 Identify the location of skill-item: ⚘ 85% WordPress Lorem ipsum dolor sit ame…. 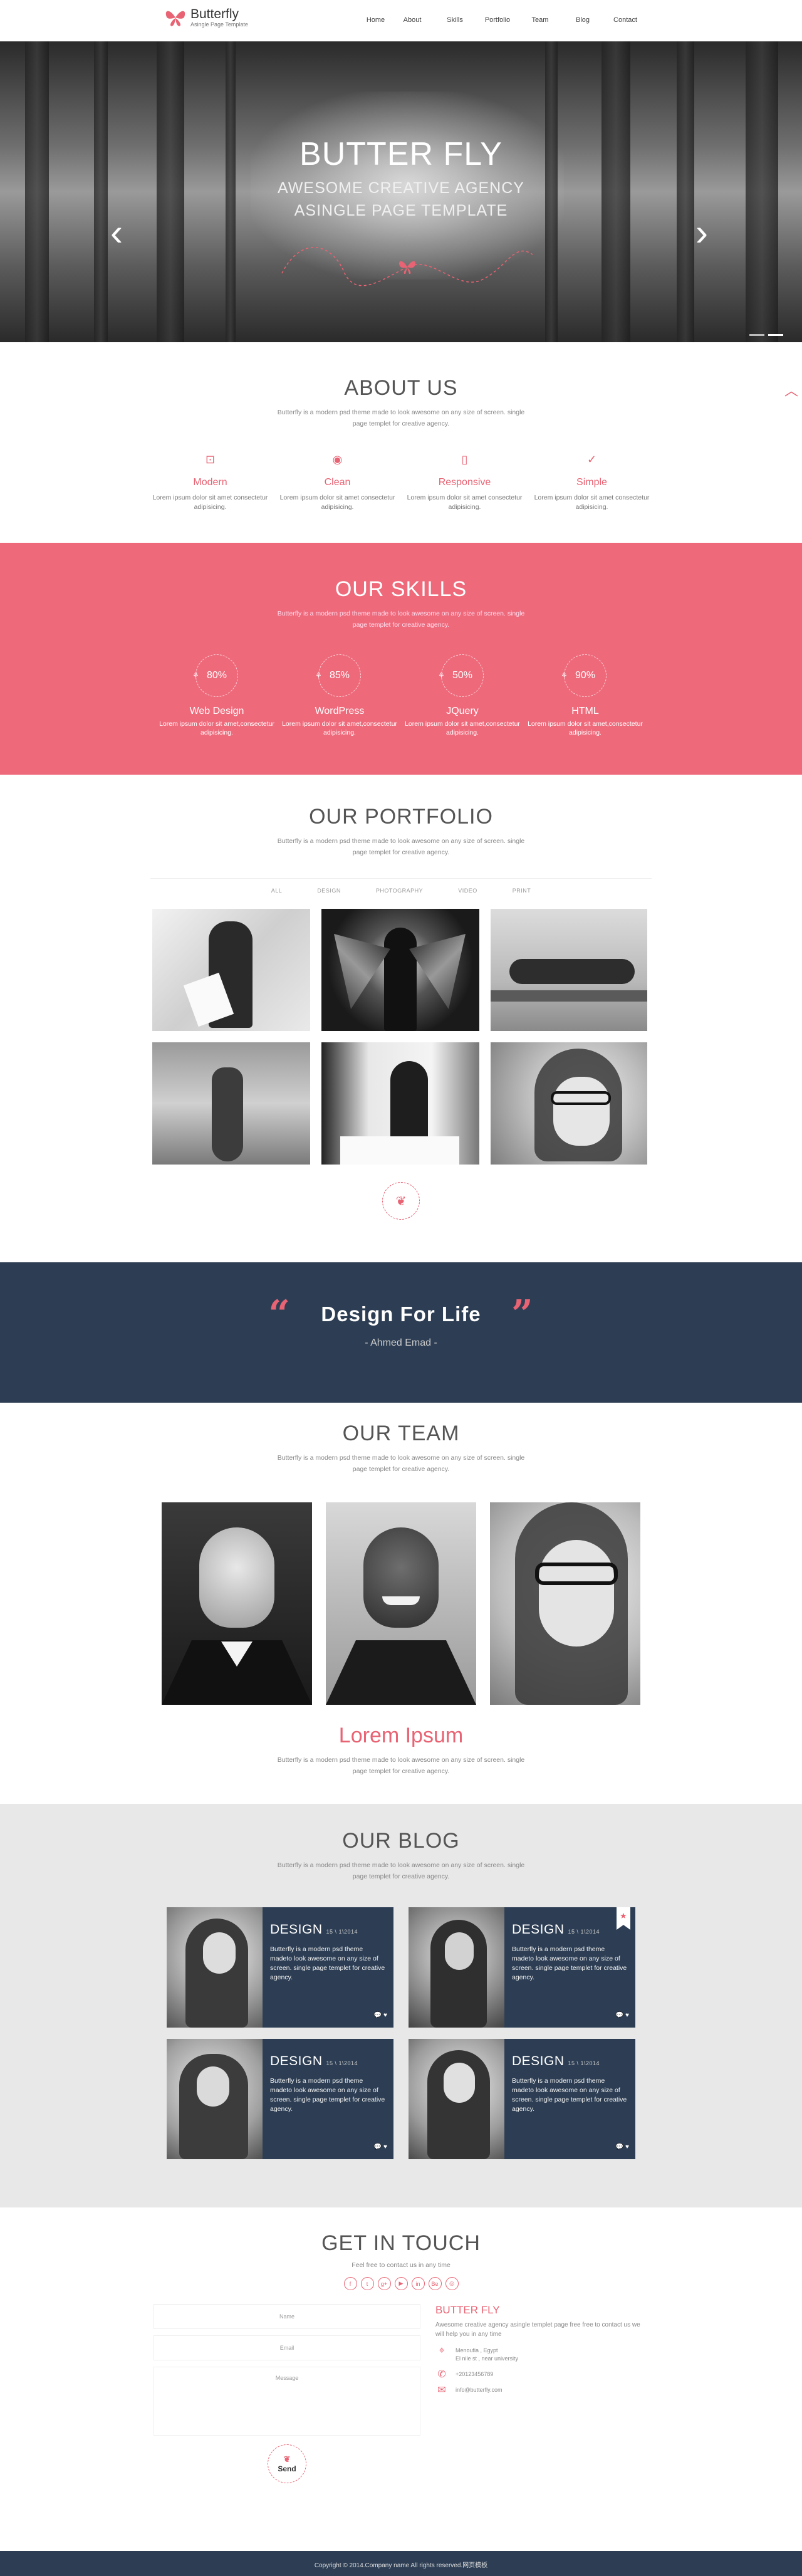
(340, 695).